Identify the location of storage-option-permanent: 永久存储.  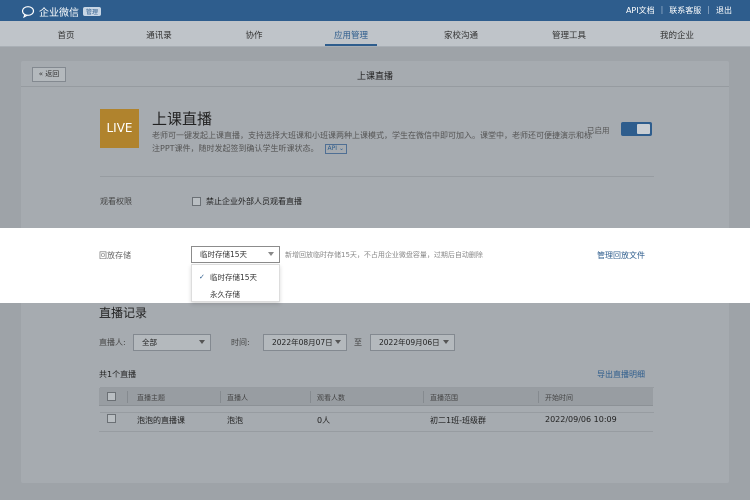
(225, 294).